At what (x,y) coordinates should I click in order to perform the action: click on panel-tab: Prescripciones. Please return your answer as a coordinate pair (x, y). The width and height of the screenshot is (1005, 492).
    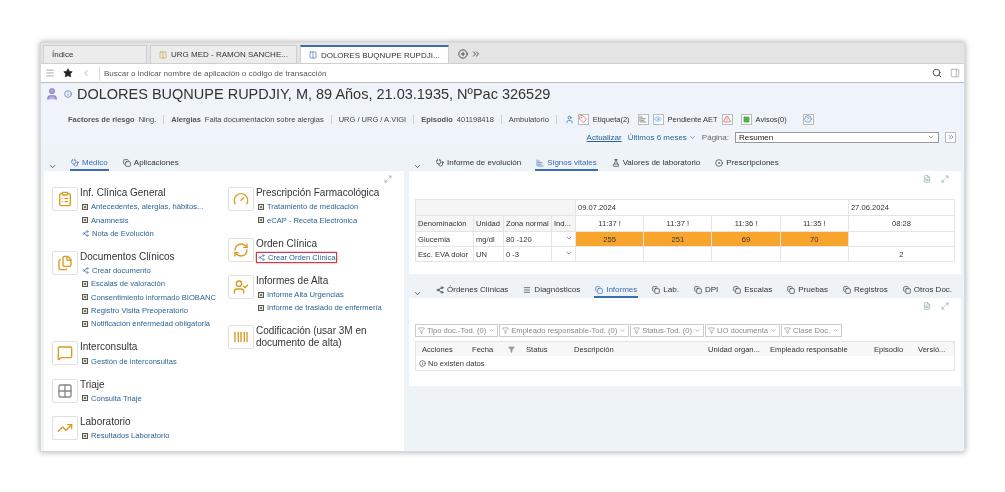
    Looking at the image, I should click on (747, 163).